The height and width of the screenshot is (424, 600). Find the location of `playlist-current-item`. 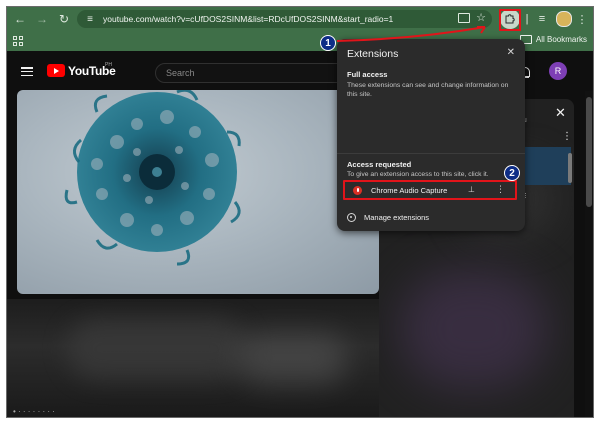

playlist-current-item is located at coordinates (545, 166).